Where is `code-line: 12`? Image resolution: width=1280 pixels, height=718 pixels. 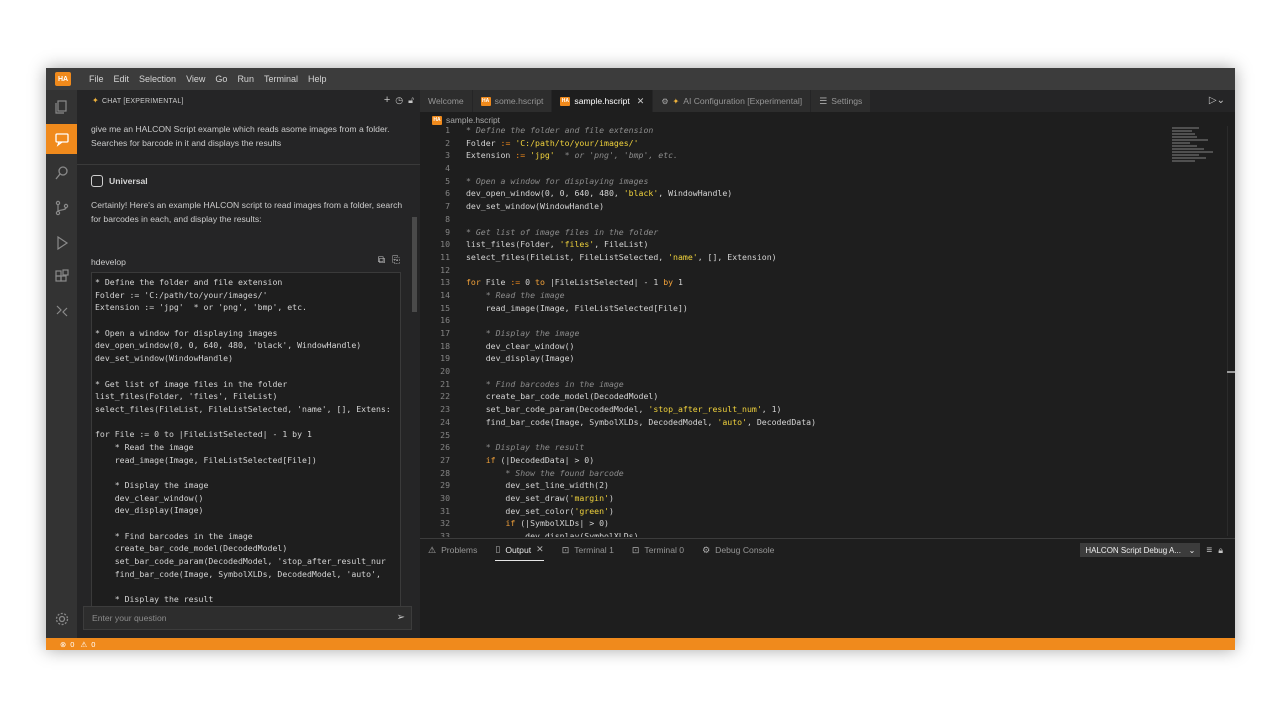
code-line: 12 is located at coordinates (827, 271).